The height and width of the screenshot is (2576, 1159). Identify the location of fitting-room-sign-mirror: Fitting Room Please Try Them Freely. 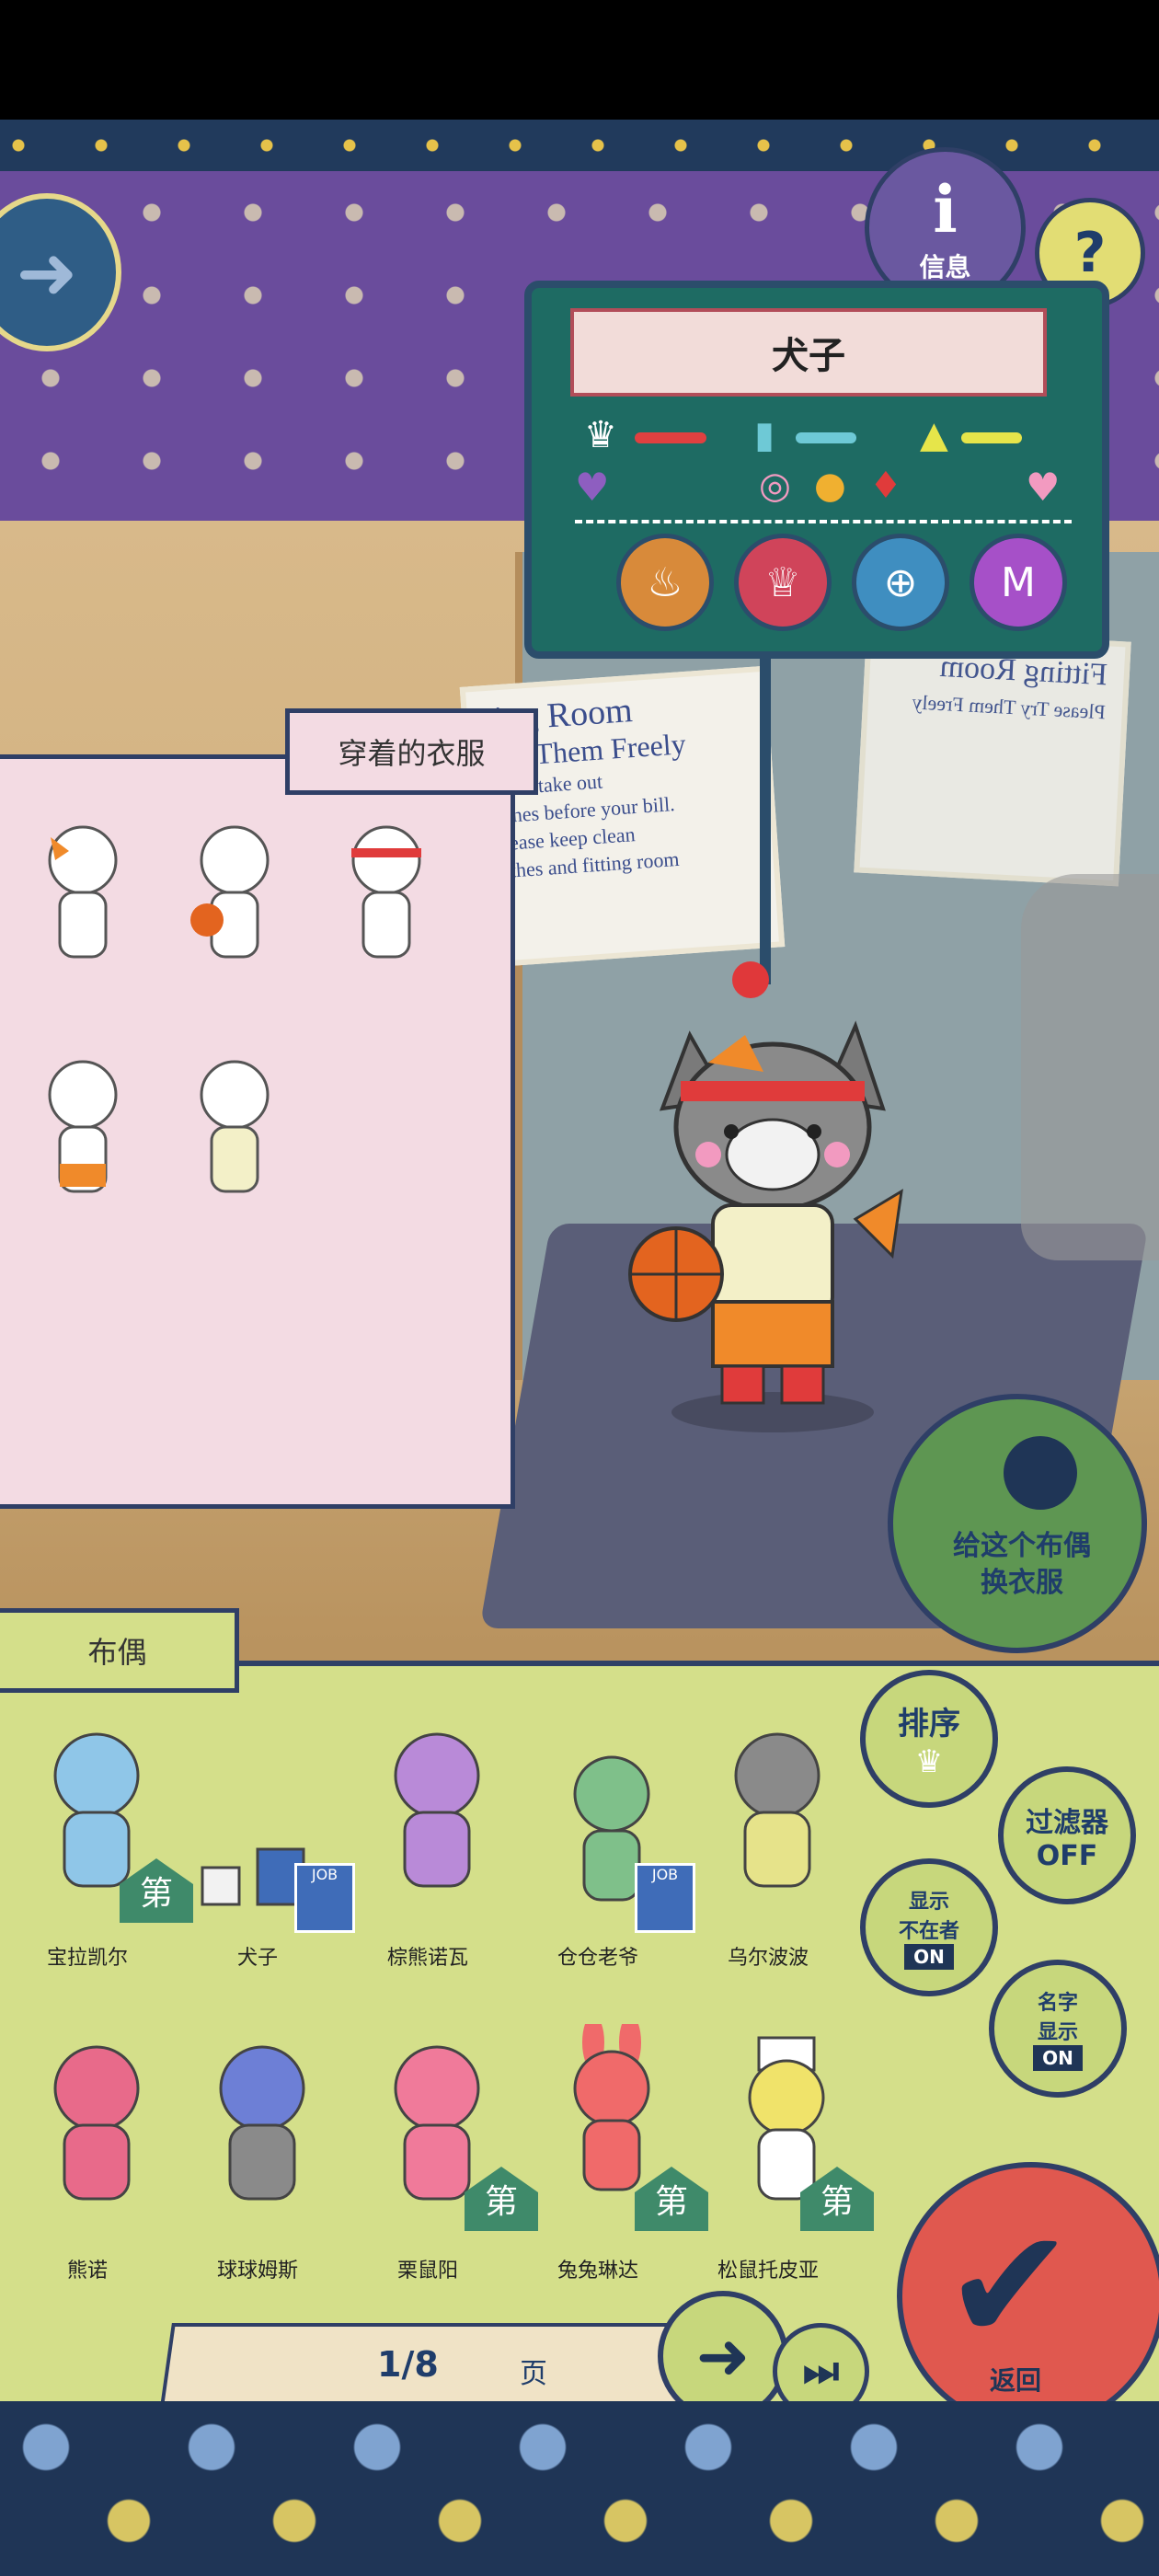
(992, 757).